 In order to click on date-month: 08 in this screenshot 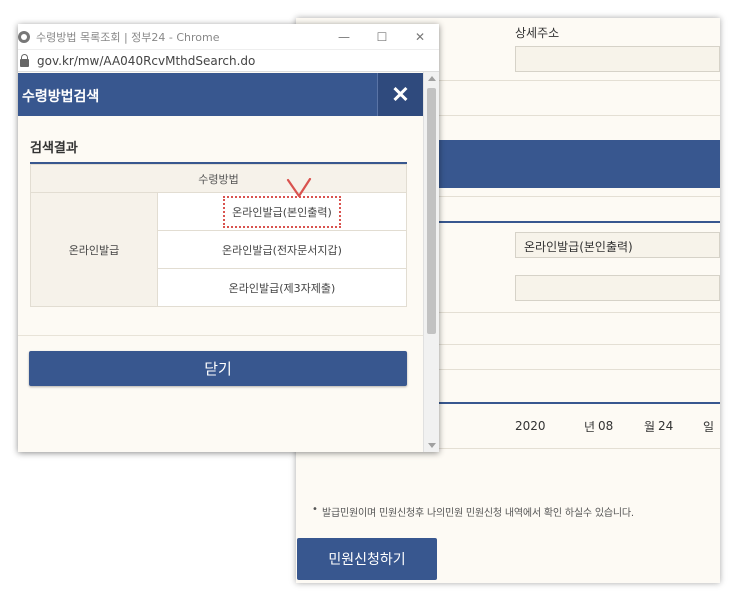, I will do `click(606, 426)`.